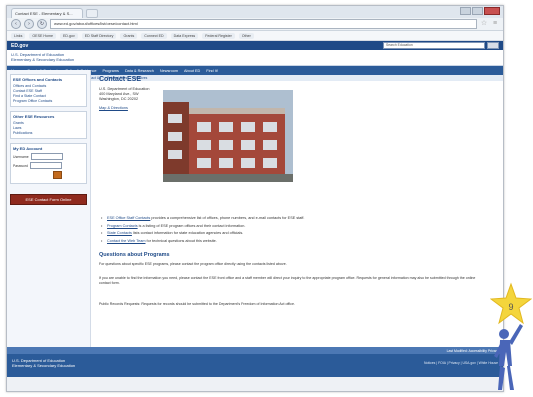  What do you see at coordinates (255, 350) in the screenshot?
I see `footer-top-row: Last Modified: Accessibility Privacy` at bounding box center [255, 350].